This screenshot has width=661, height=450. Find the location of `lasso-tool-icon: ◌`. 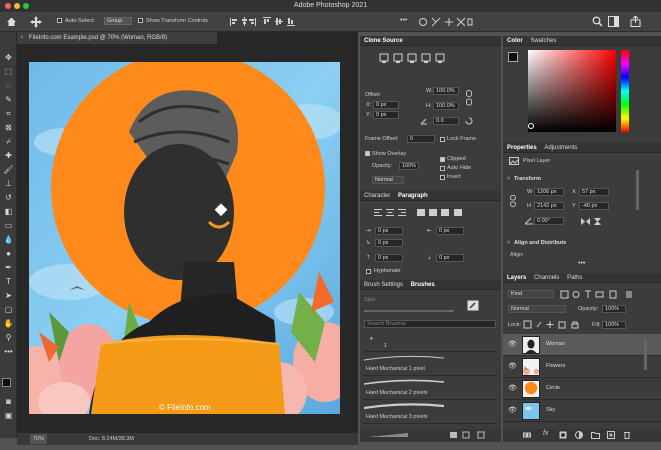

lasso-tool-icon: ◌ is located at coordinates (8, 85).